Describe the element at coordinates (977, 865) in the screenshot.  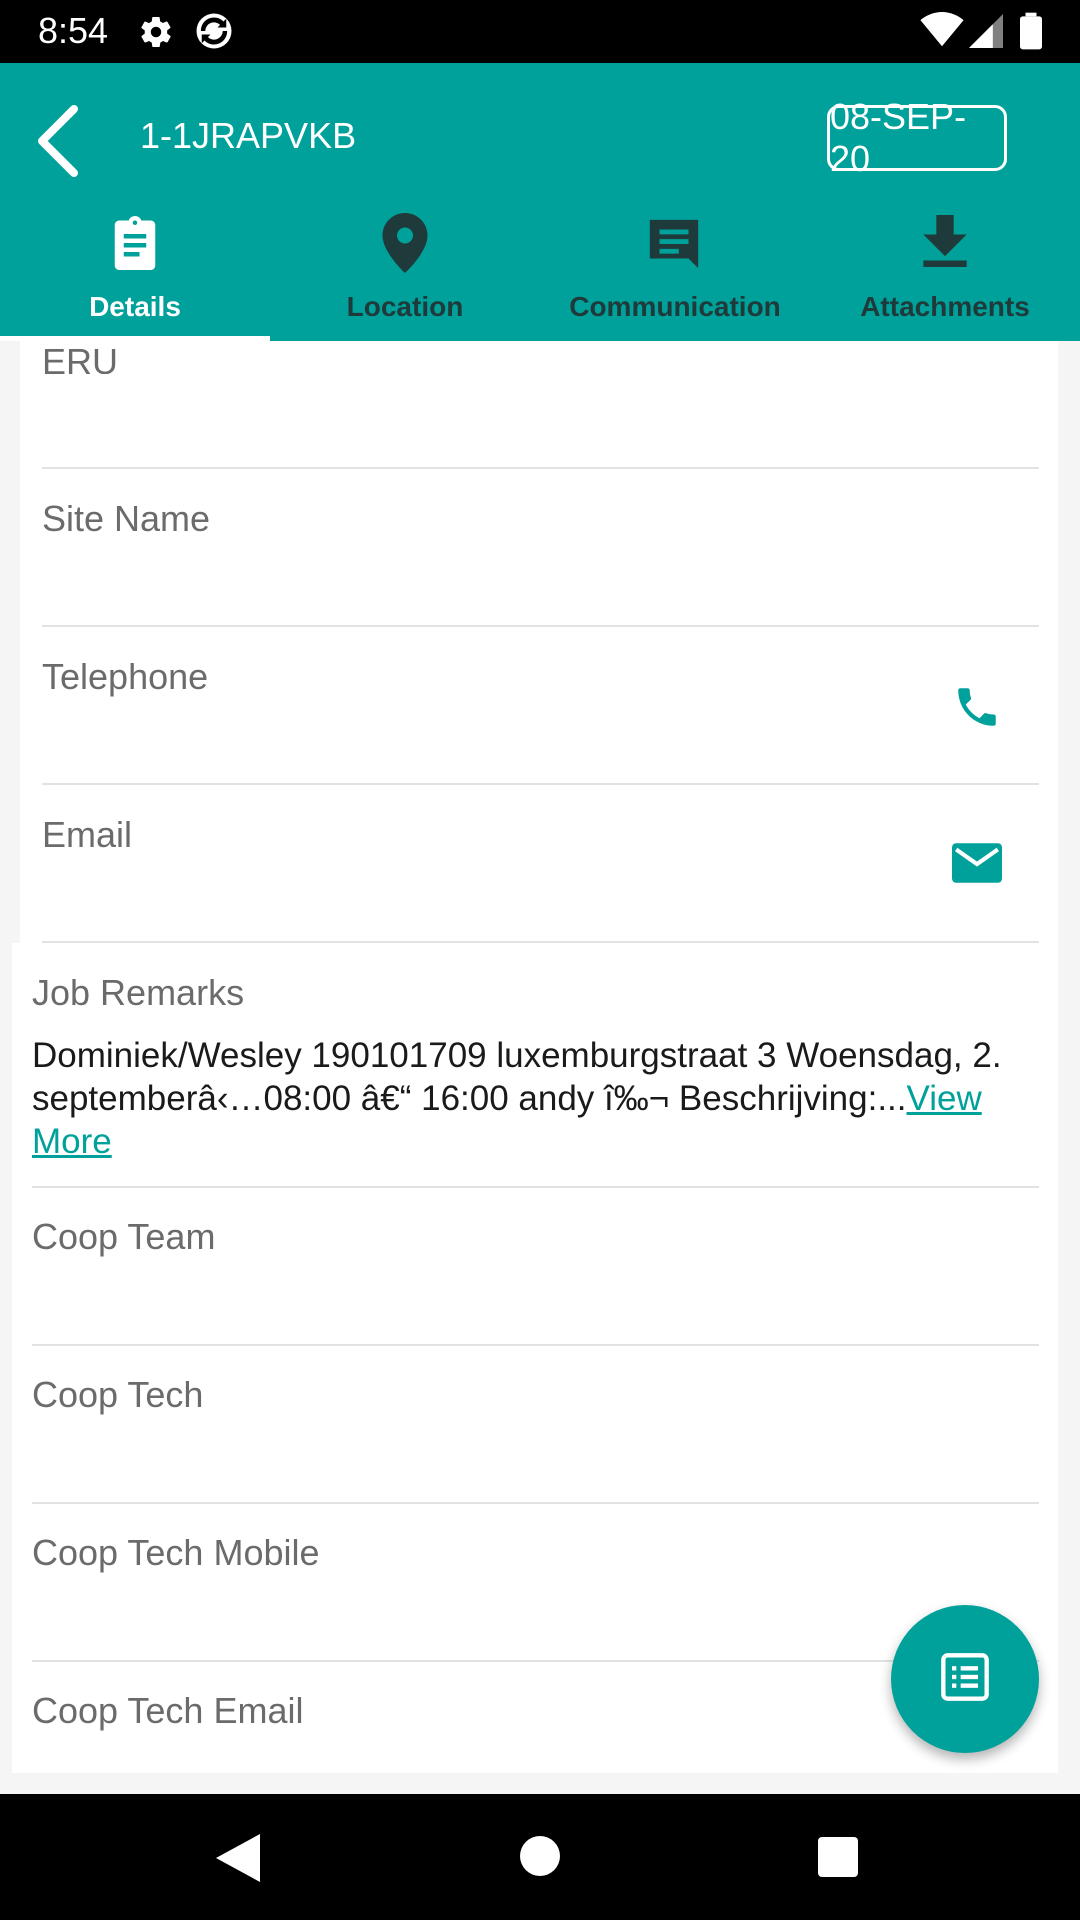
I see `mail-icon` at that location.